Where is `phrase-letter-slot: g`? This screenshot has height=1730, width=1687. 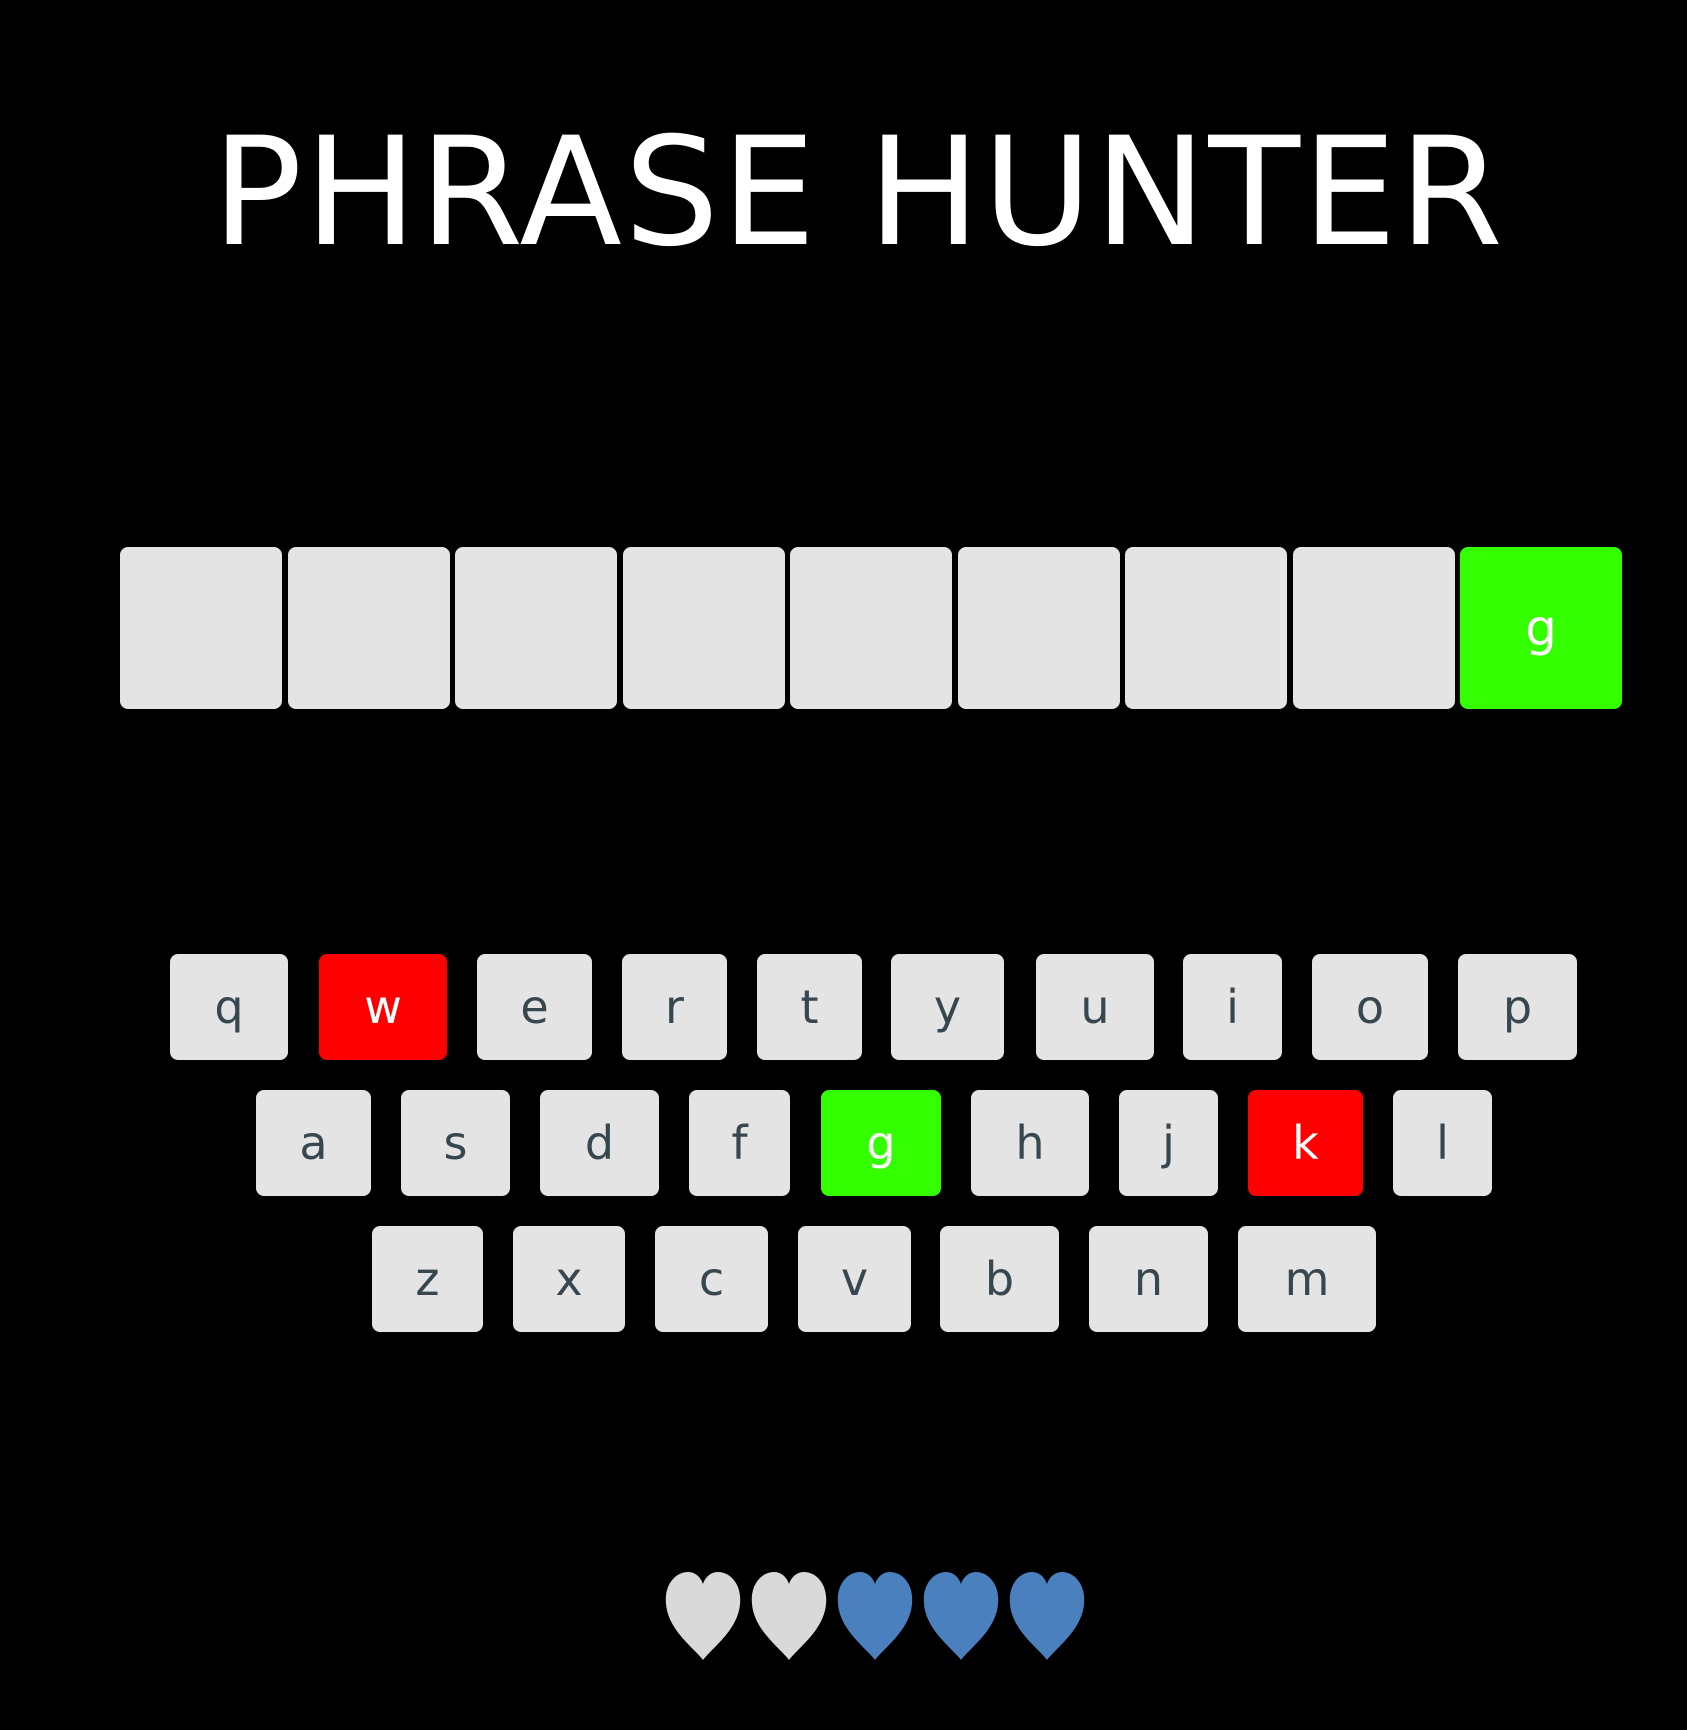 phrase-letter-slot: g is located at coordinates (1541, 628).